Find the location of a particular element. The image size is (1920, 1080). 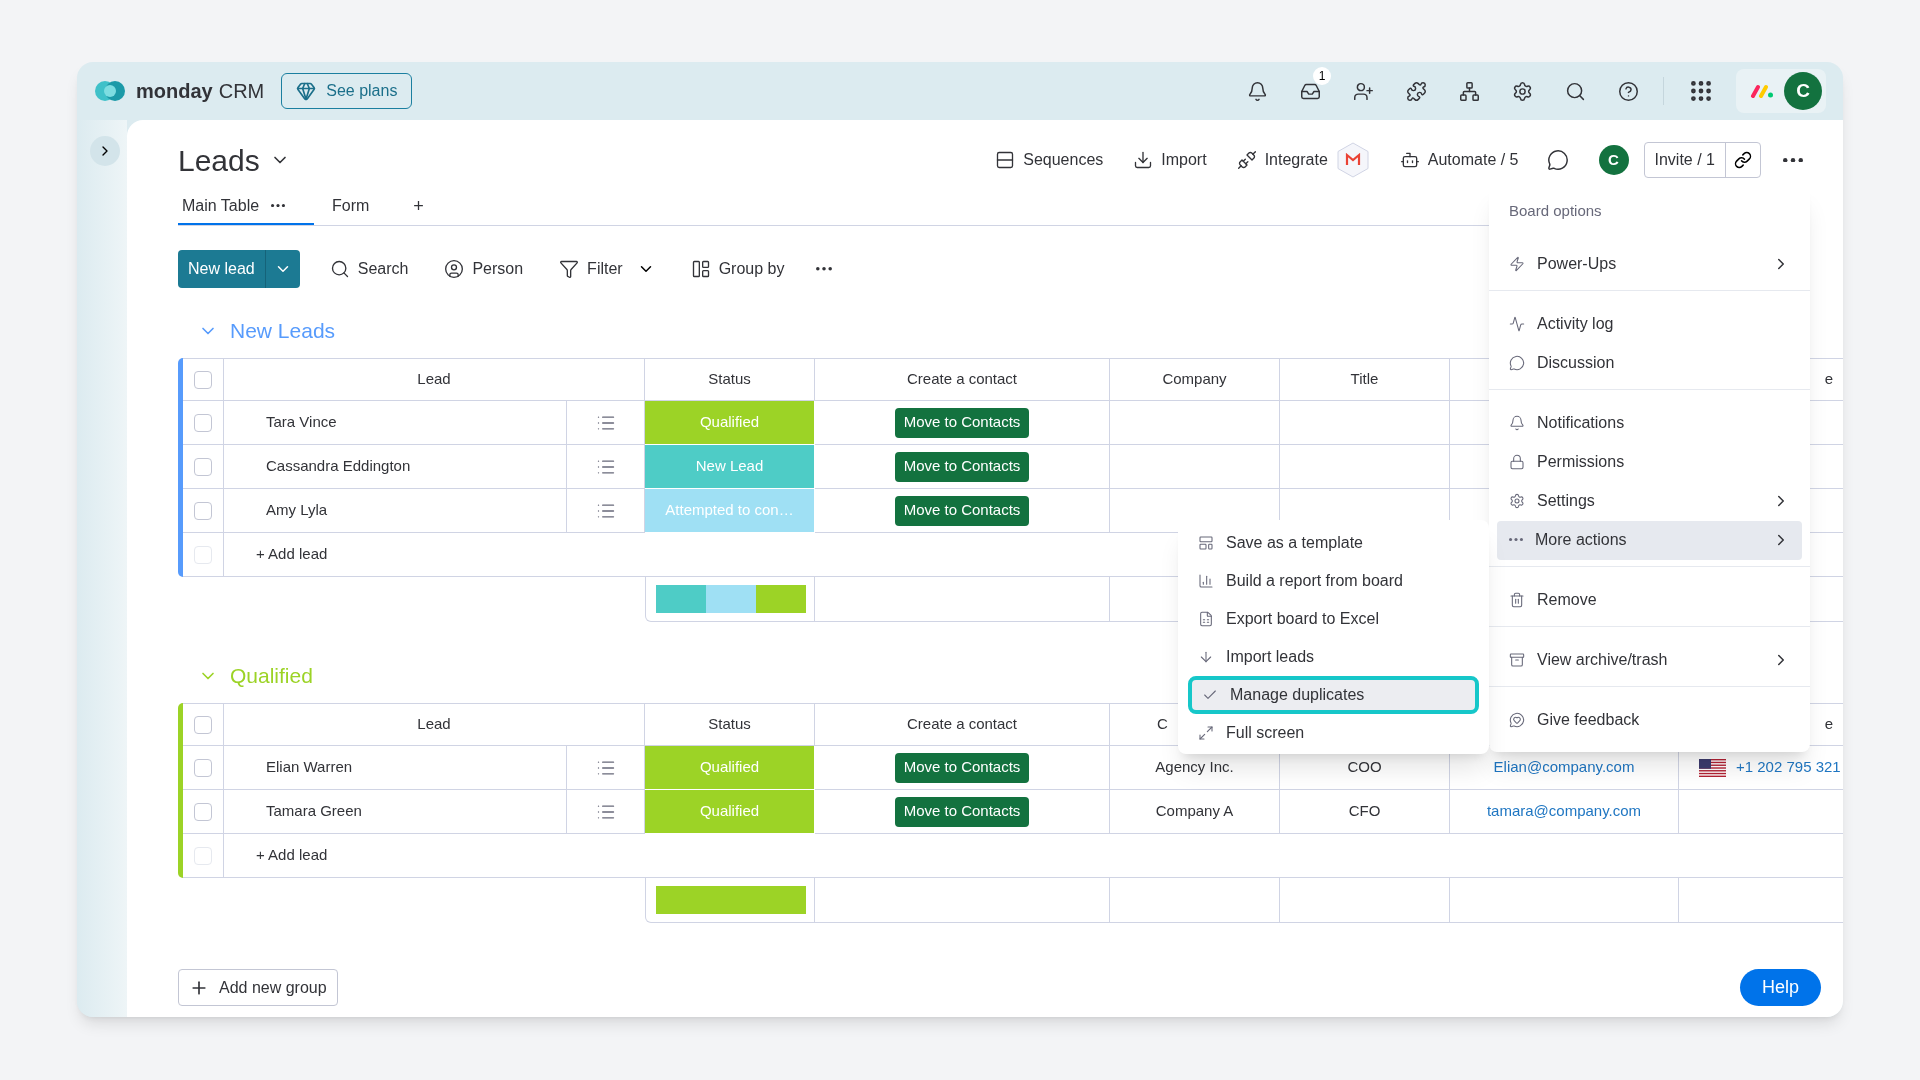

toolbar-button: Person is located at coordinates (484, 269).